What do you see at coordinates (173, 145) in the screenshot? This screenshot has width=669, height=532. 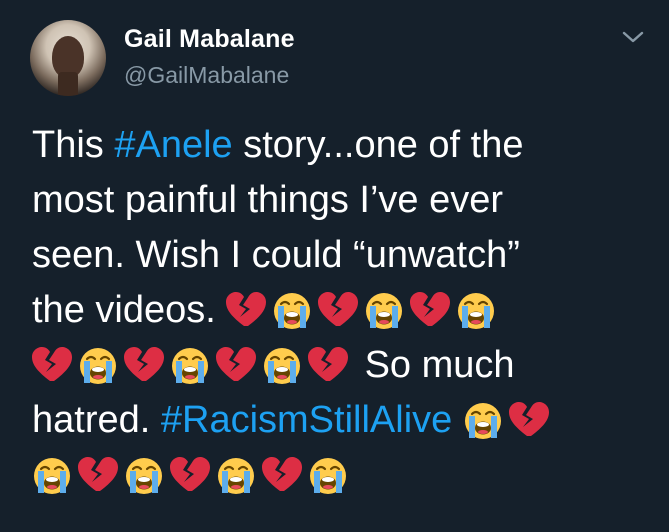 I see `hashtag-anele: #Anele` at bounding box center [173, 145].